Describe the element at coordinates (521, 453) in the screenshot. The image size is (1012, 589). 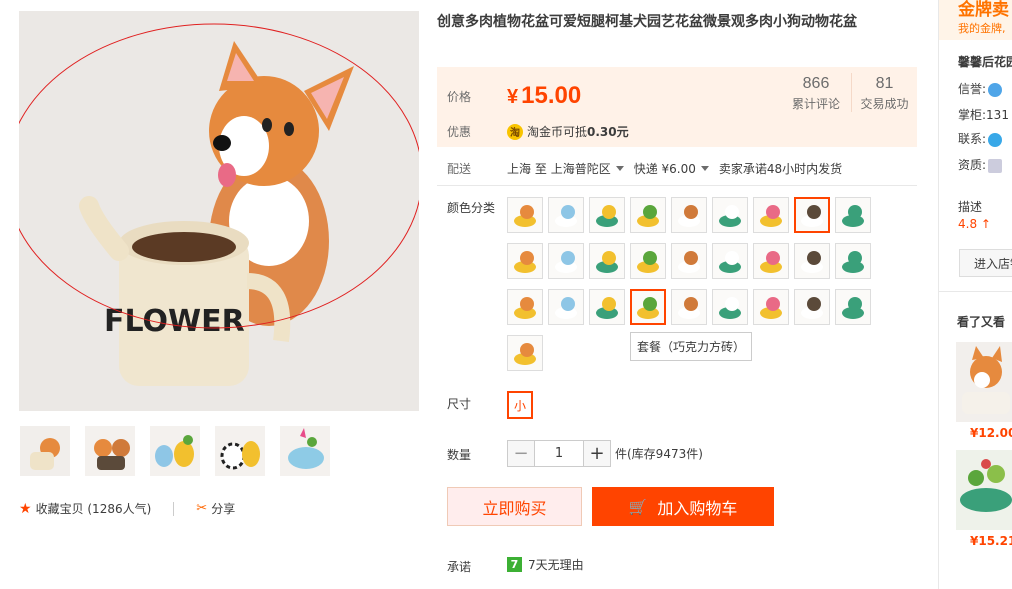
I see `minus-button: −` at that location.